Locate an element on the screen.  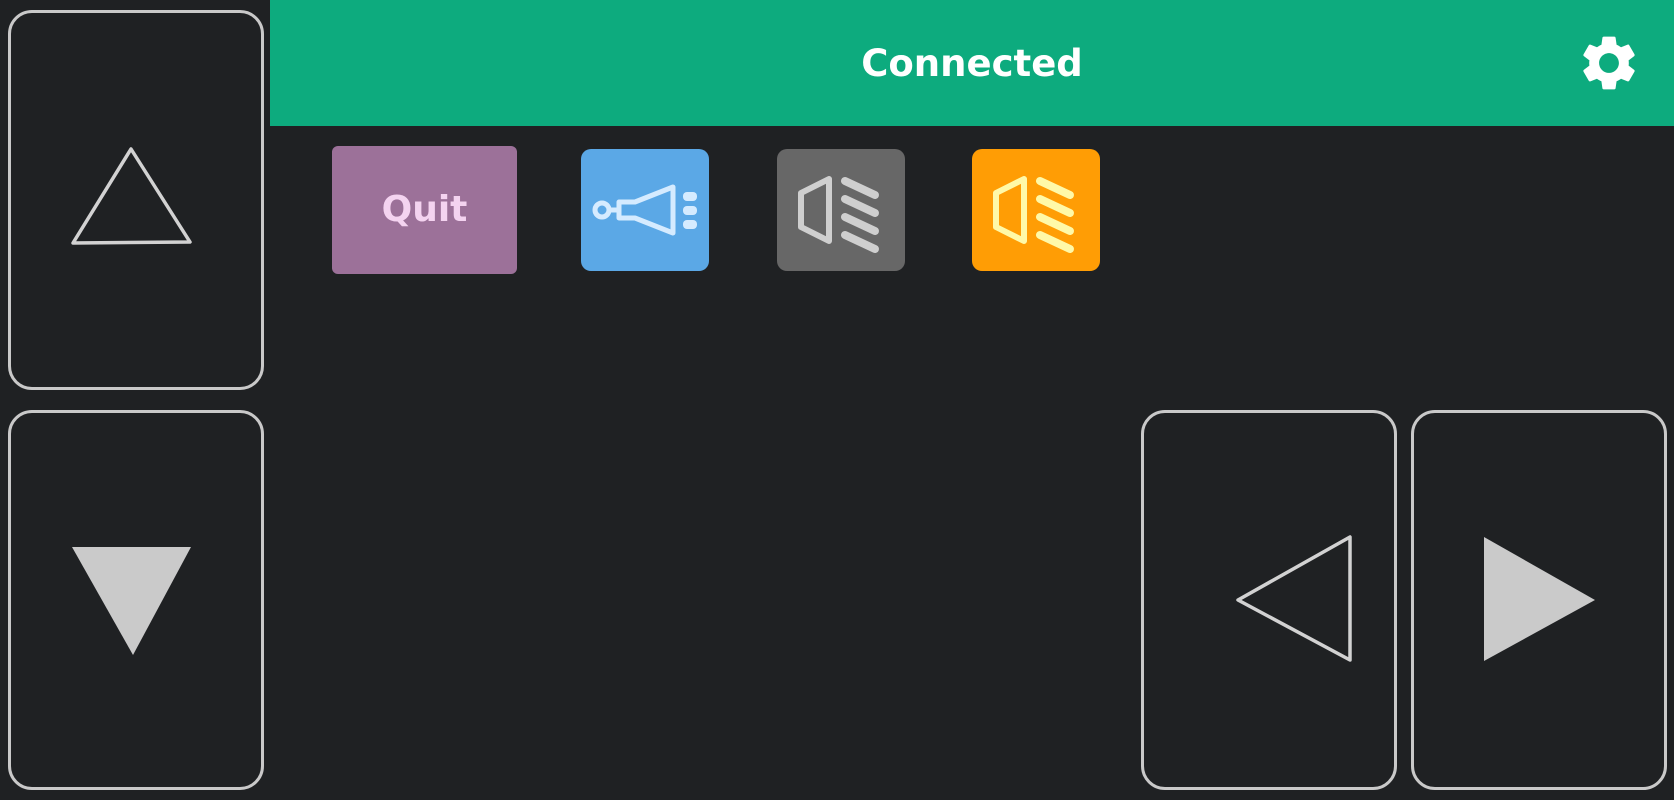
status-header: Connected is located at coordinates (972, 63).